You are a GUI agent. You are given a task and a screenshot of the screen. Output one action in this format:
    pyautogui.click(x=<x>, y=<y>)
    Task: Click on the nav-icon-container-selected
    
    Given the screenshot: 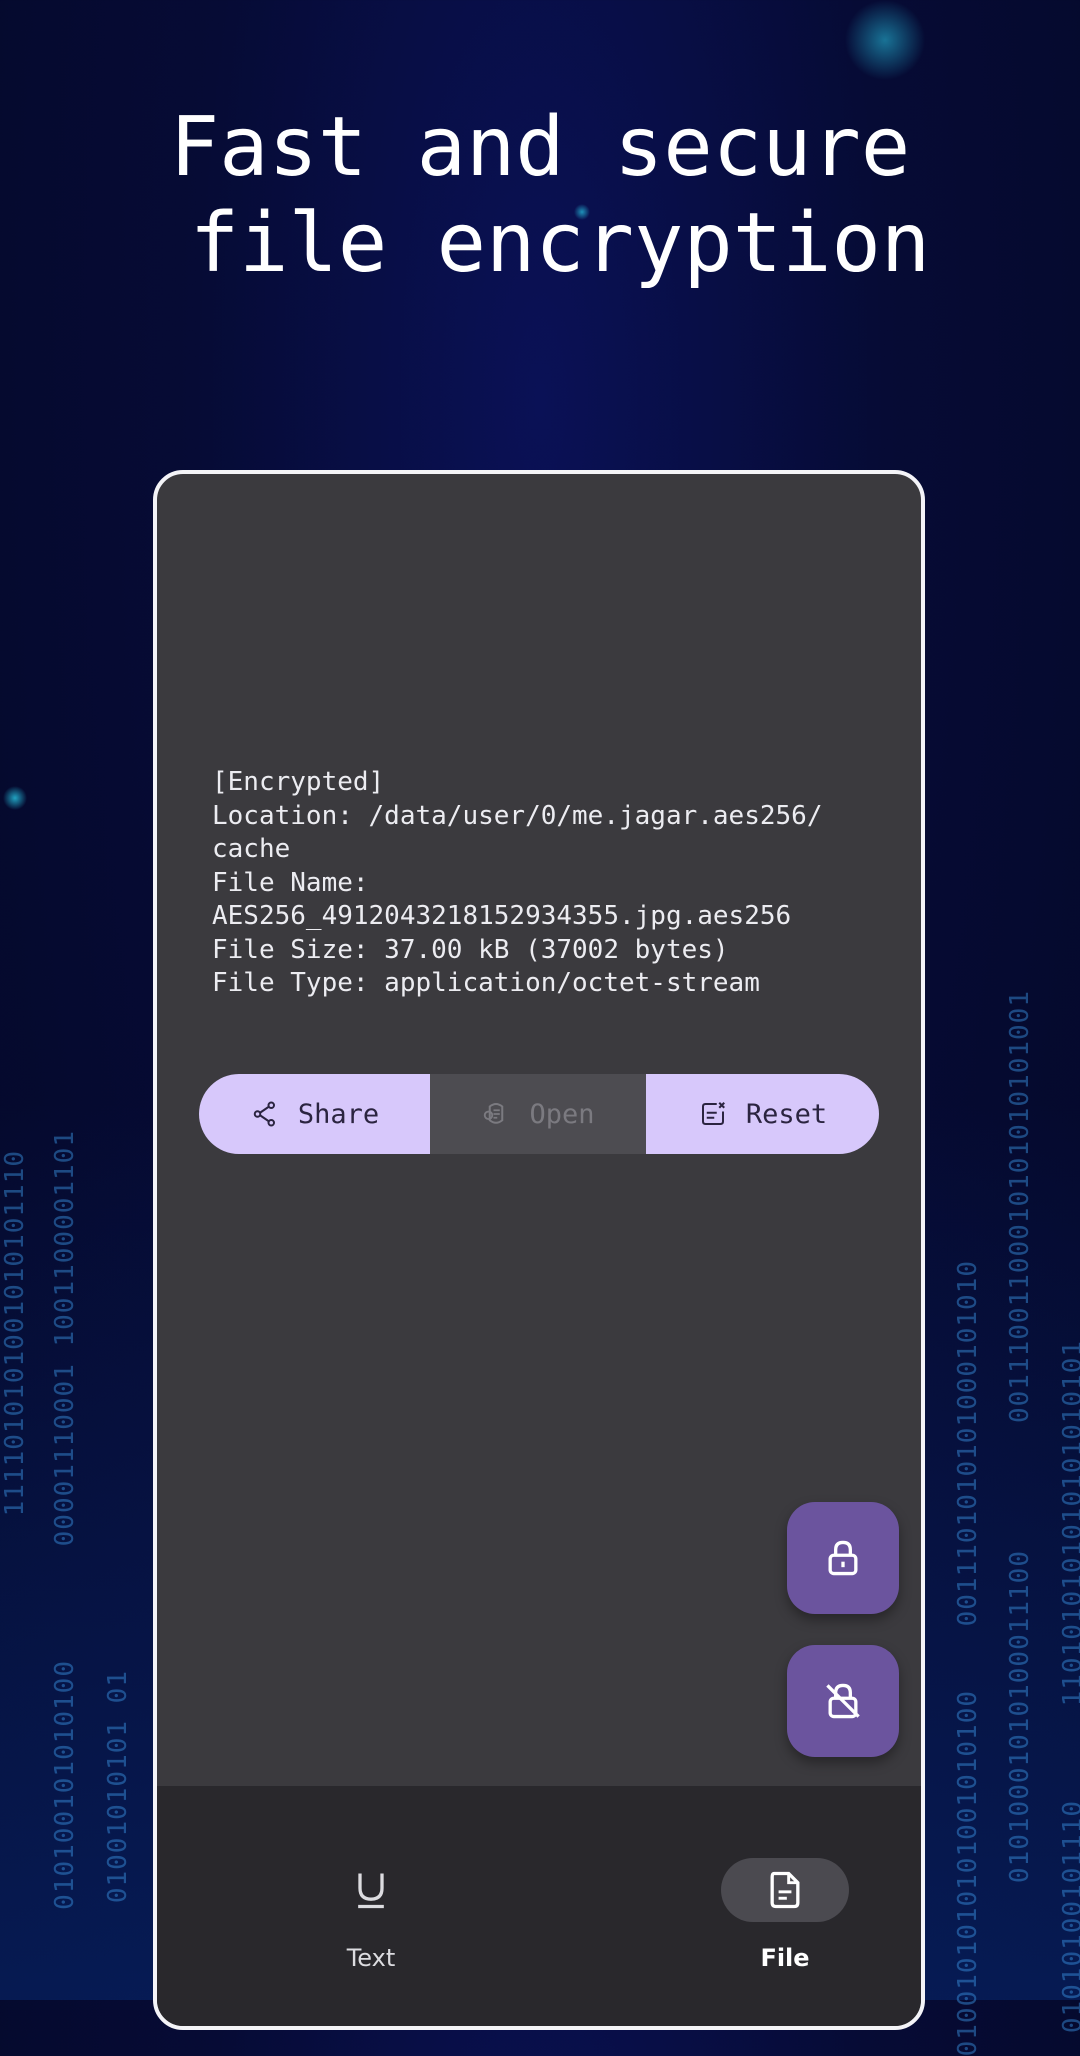 What is the action you would take?
    pyautogui.click(x=785, y=1890)
    